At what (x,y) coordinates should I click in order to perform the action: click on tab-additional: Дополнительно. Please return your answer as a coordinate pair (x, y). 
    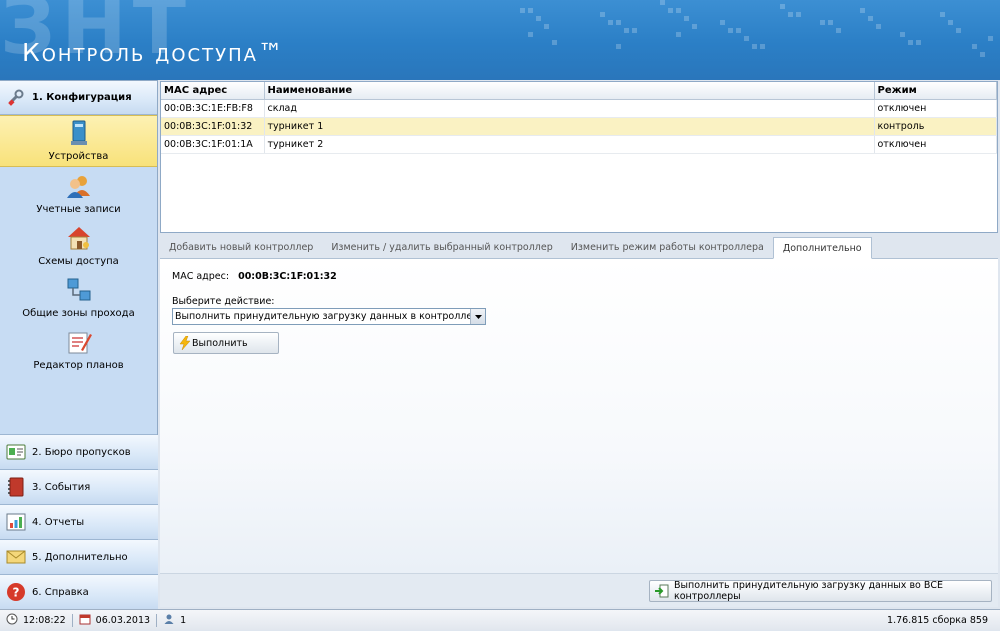
    Looking at the image, I should click on (822, 248).